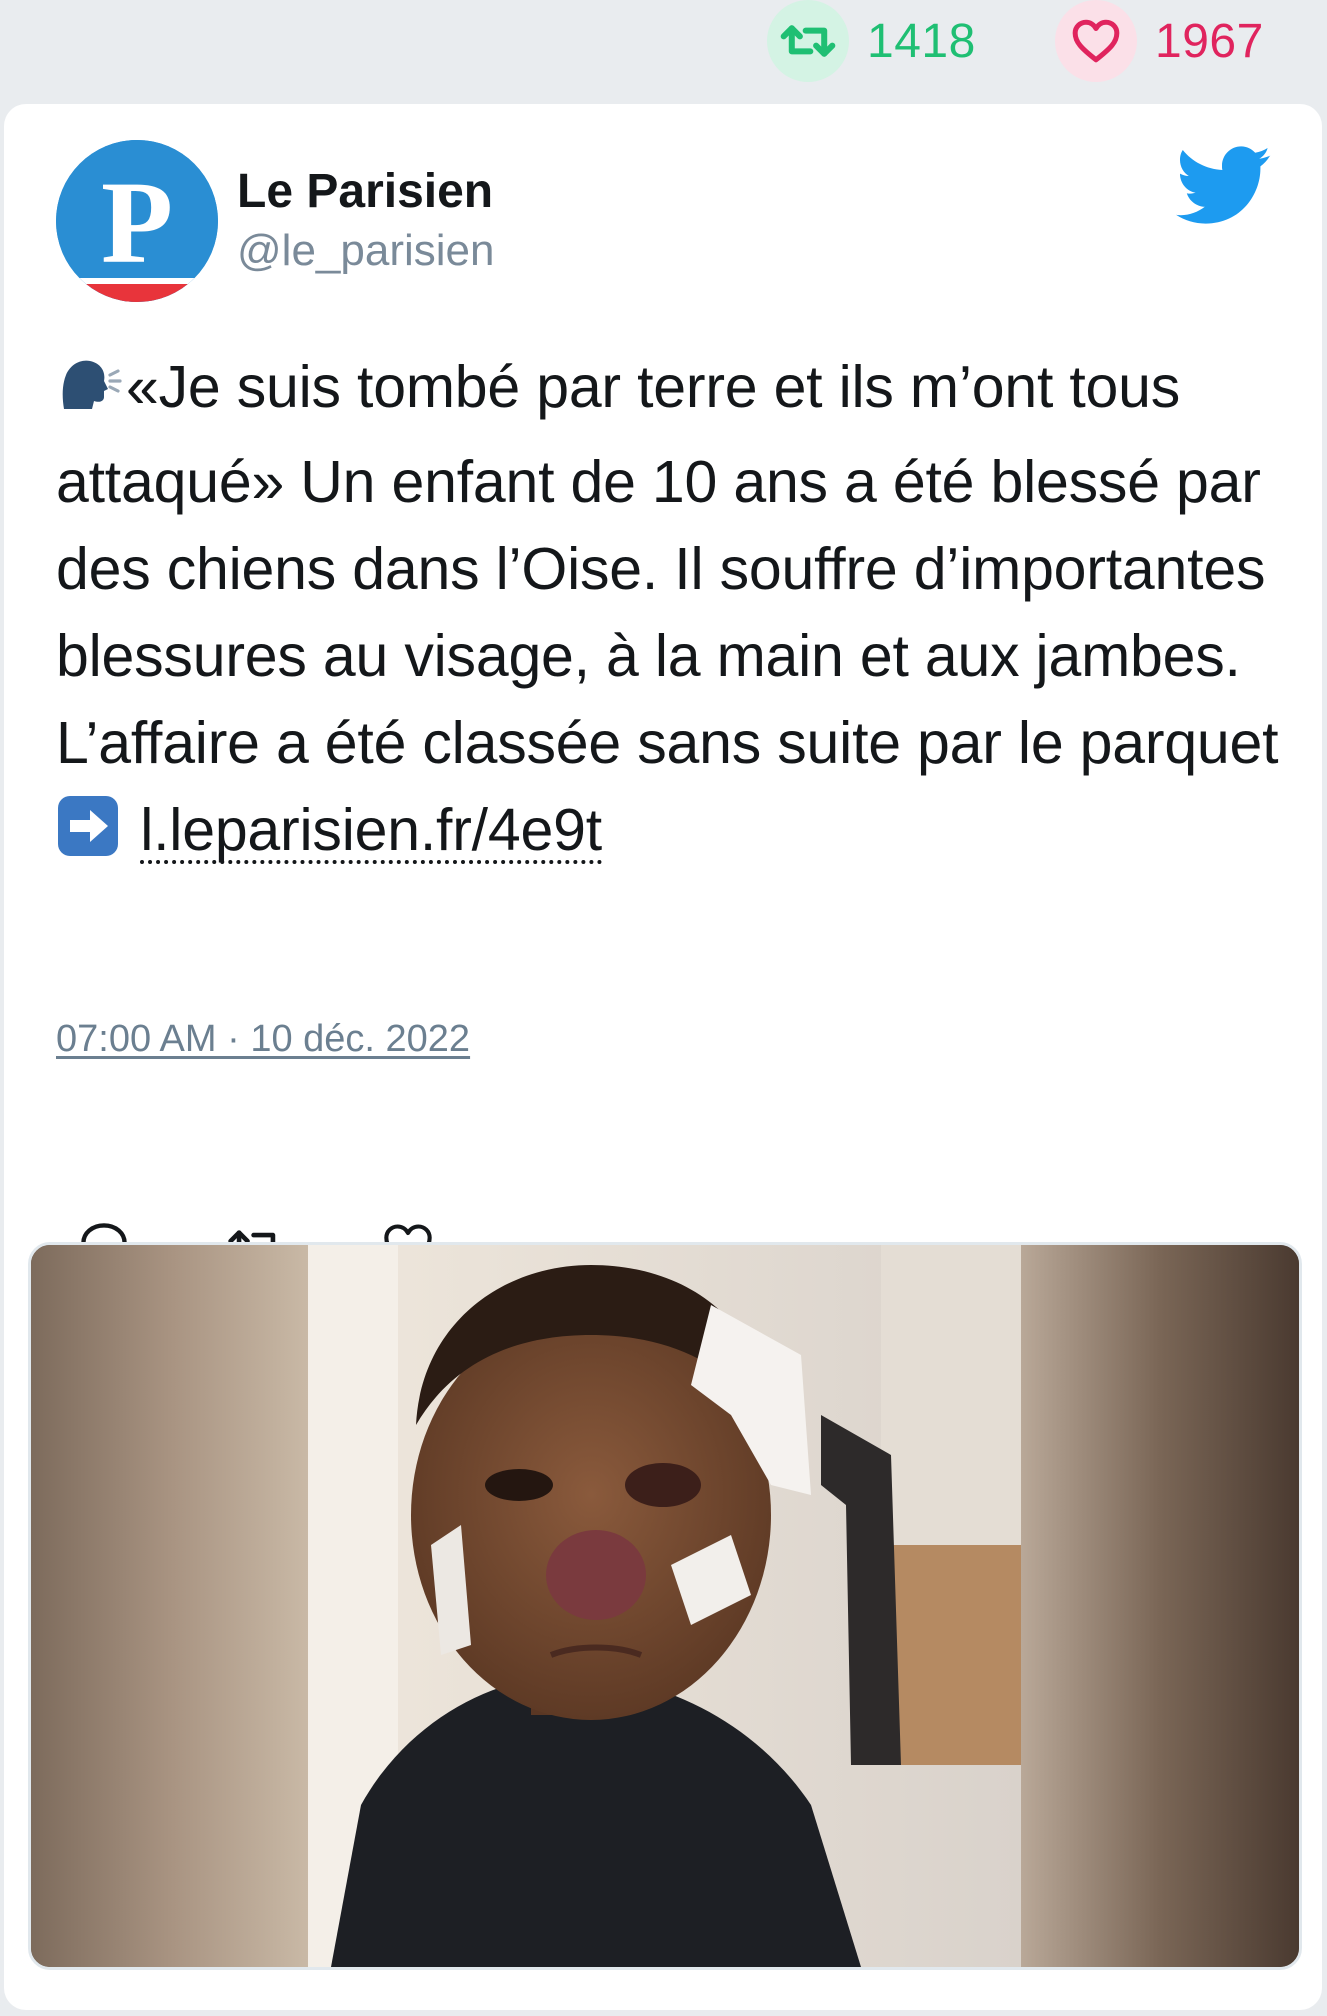  I want to click on like-stat: 1967, so click(1159, 41).